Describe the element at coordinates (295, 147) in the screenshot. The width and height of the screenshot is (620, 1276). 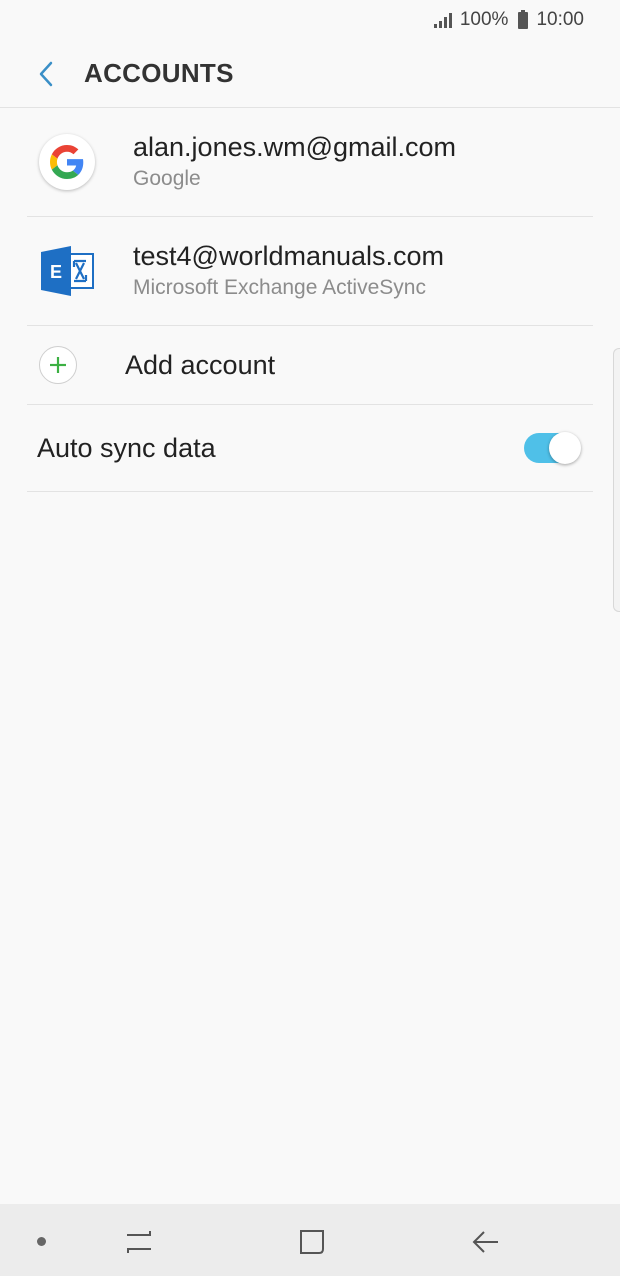
I see `account-email: alan.jones.wm@gmail.com` at that location.